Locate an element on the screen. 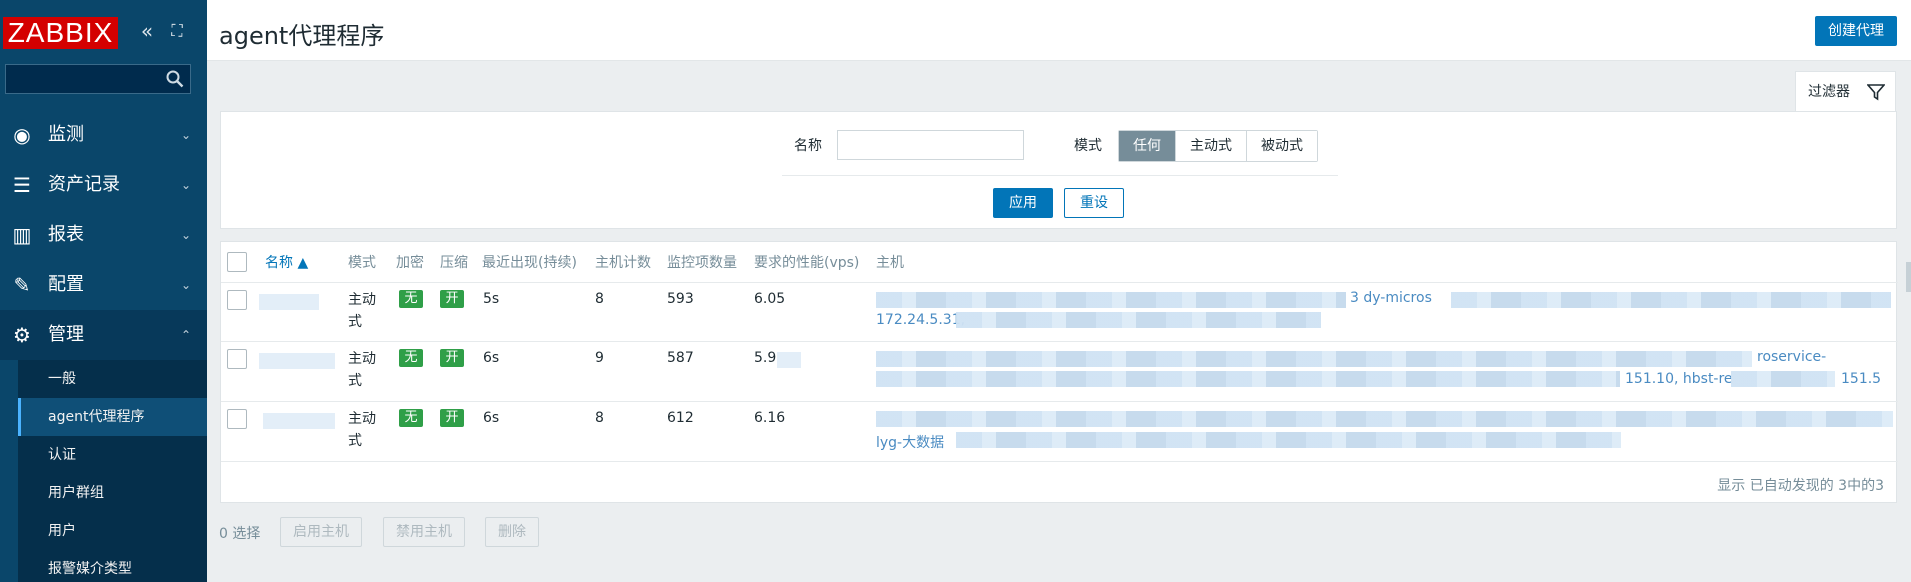 This screenshot has width=1911, height=582. nav-label: 资产记录 is located at coordinates (84, 184).